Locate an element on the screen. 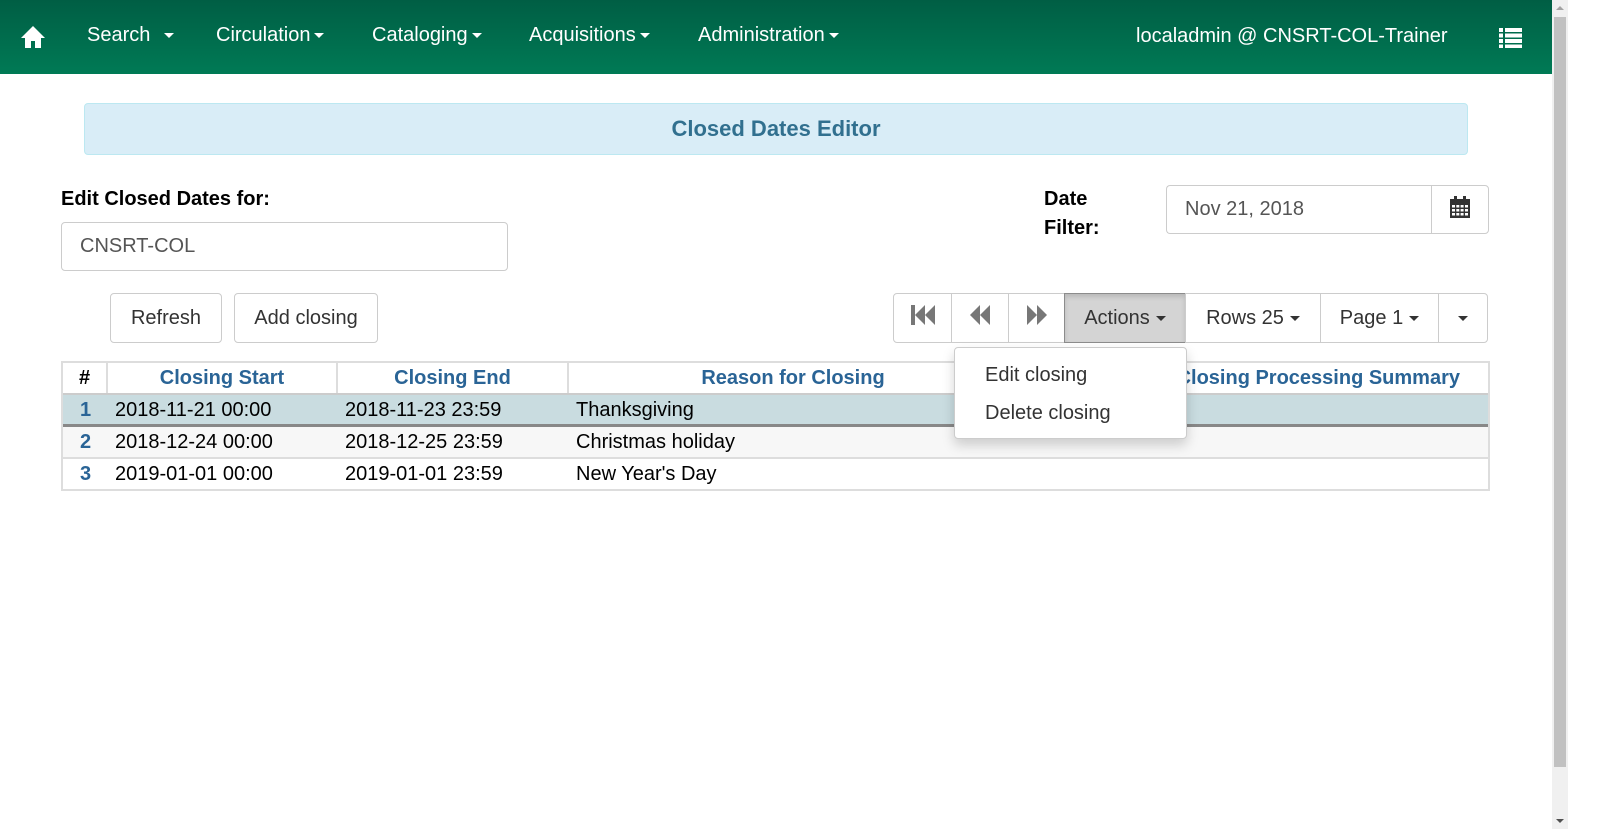 The height and width of the screenshot is (829, 1600). nav-search-menu: Search is located at coordinates (130, 35).